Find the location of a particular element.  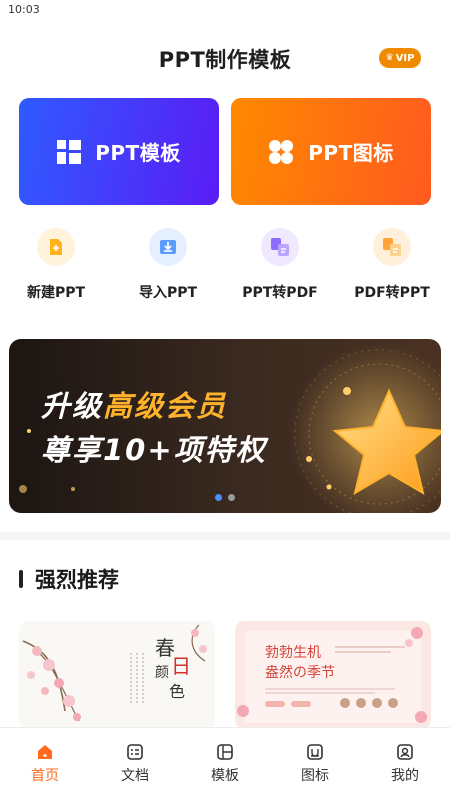

tab-documents: 文档 is located at coordinates (135, 763).